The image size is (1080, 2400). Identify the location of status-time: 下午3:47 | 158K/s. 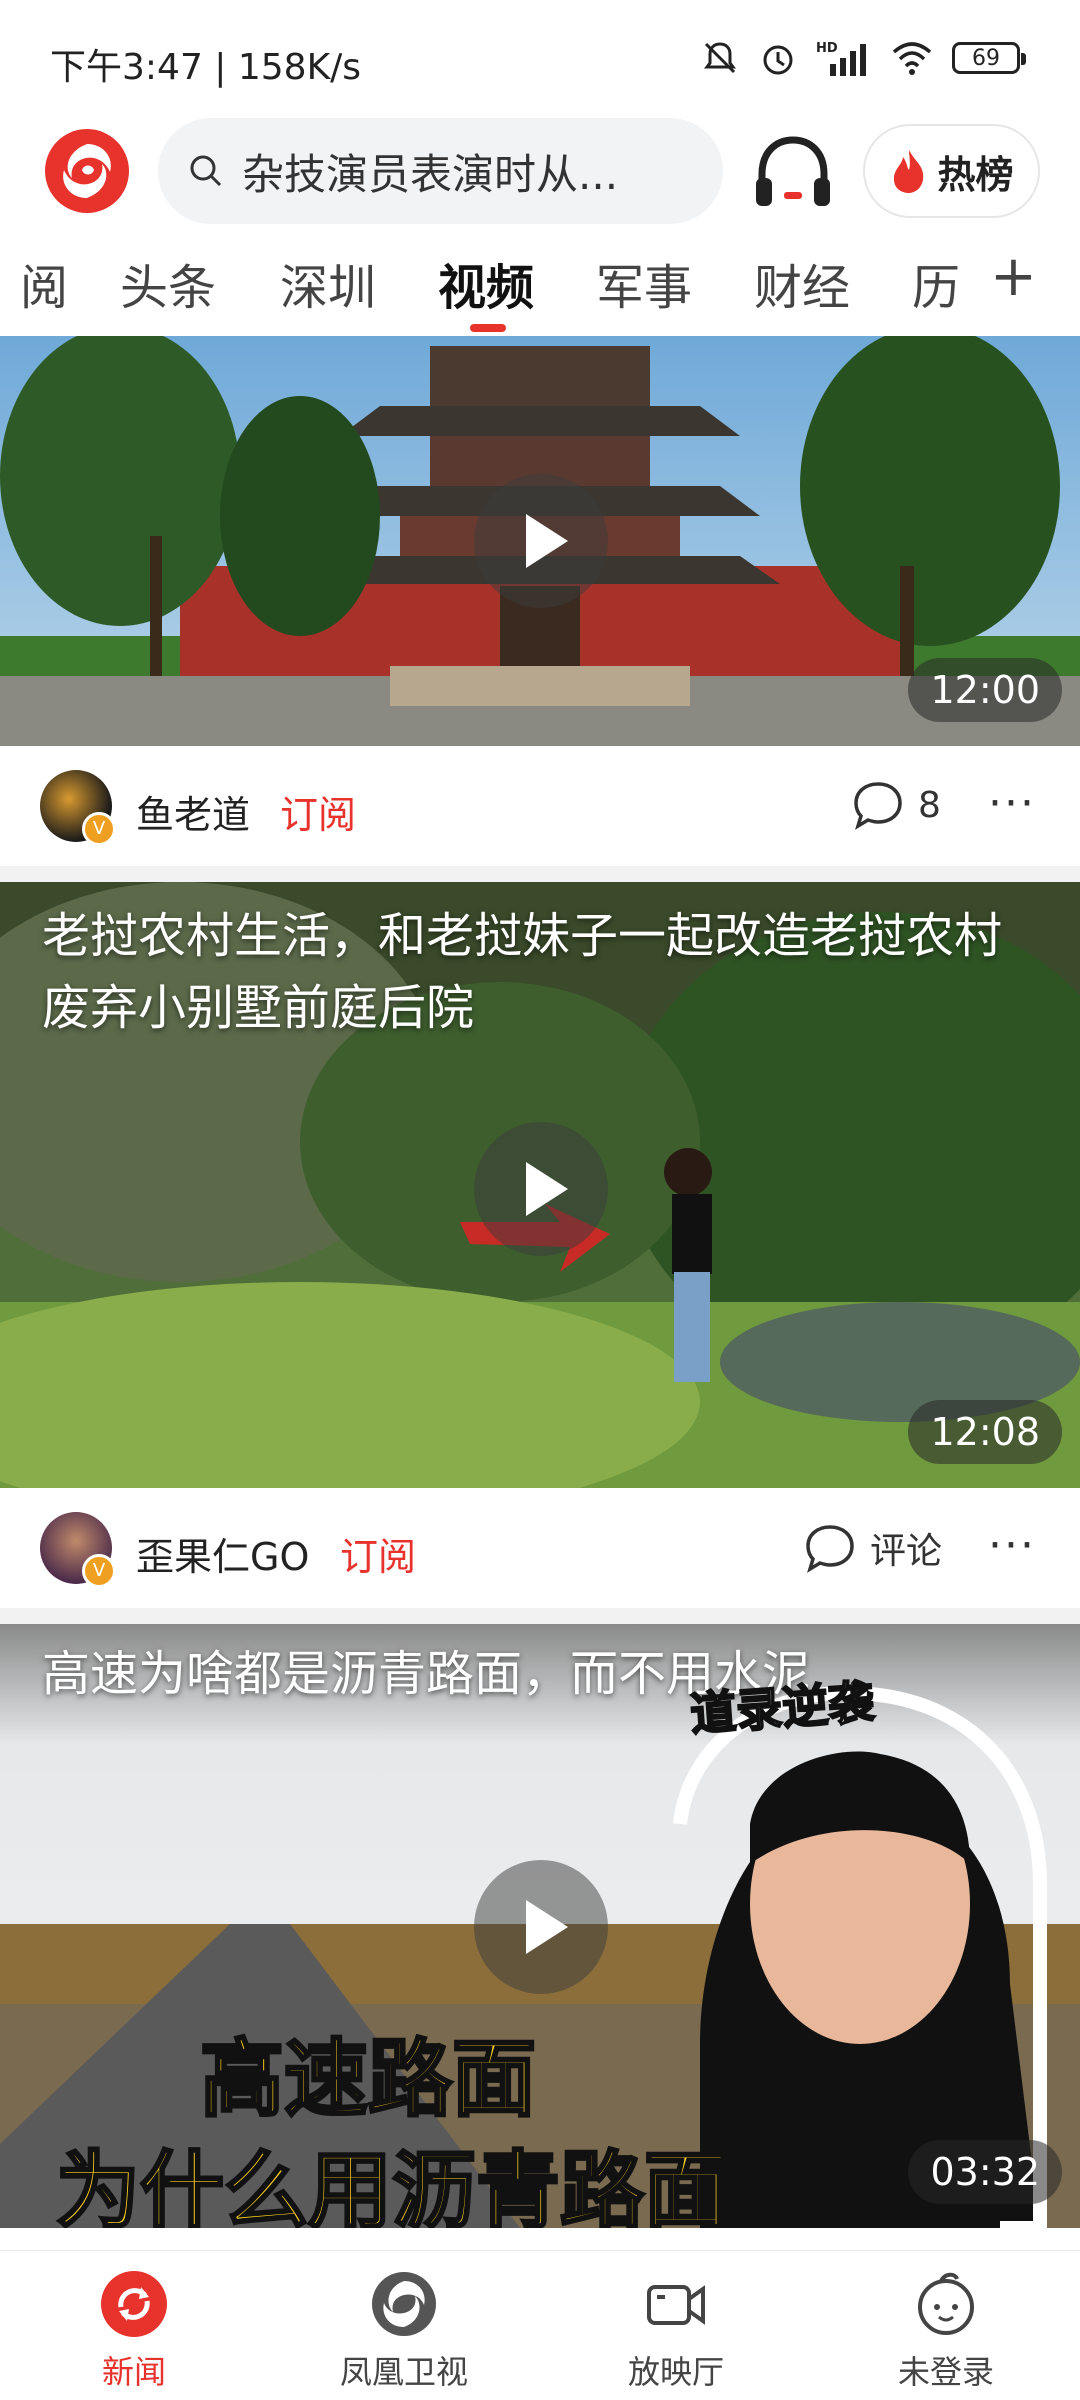
(206, 67).